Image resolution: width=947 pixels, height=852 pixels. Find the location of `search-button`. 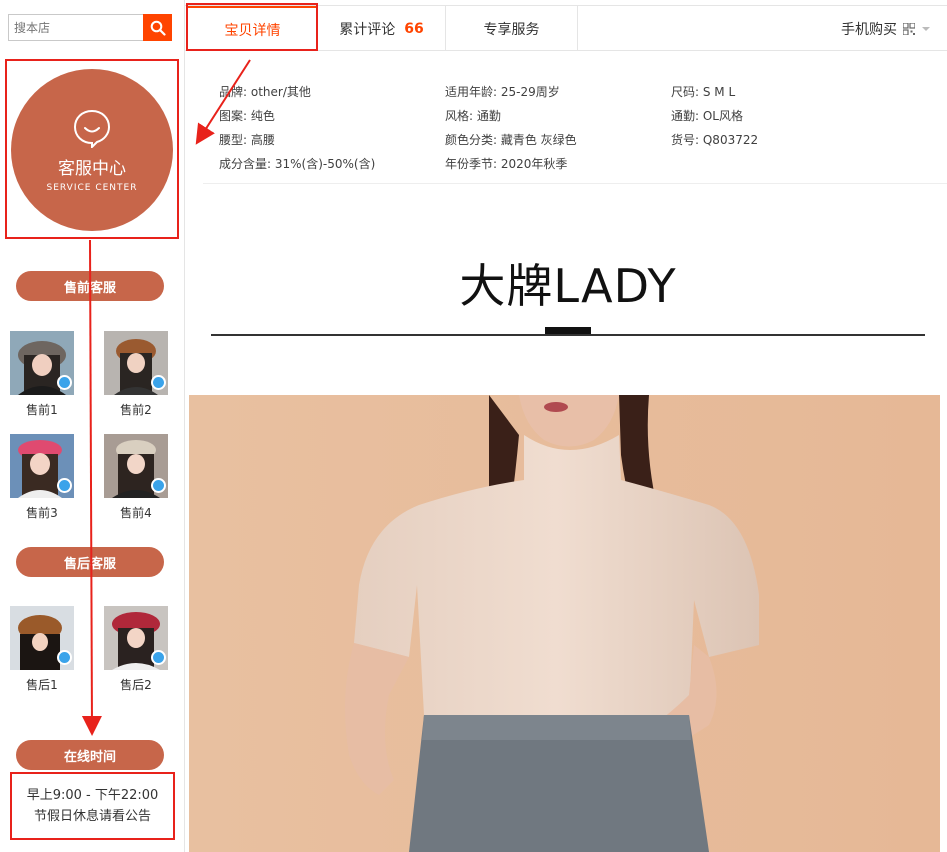

search-button is located at coordinates (157, 27).